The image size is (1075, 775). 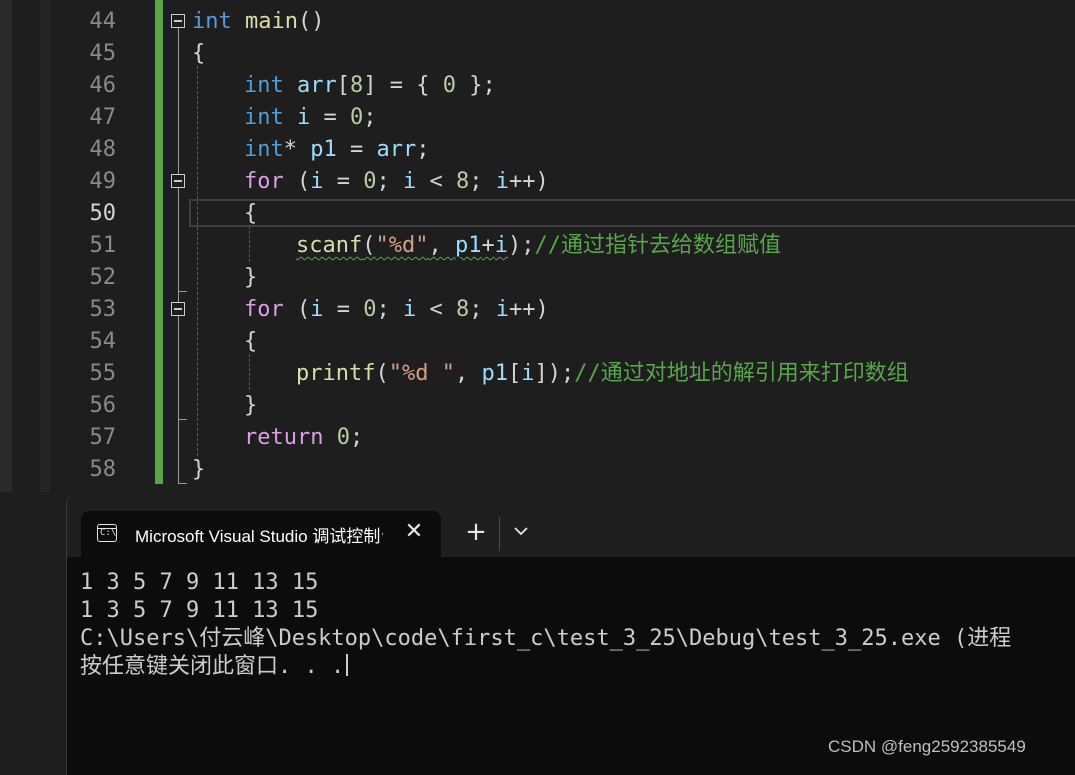 I want to click on code-line-56: }, so click(x=250, y=406).